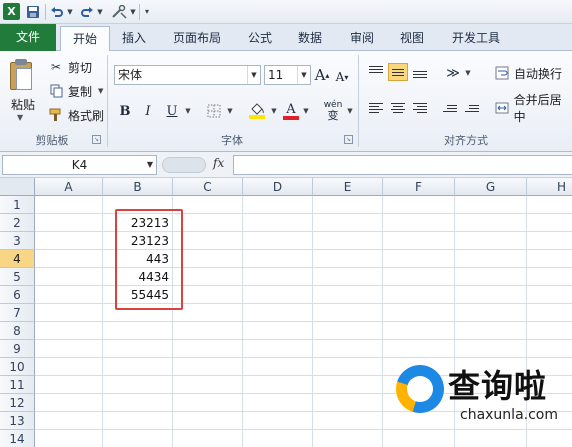 Image resolution: width=572 pixels, height=447 pixels. Describe the element at coordinates (28, 37) in the screenshot. I see `tab-file: 文件` at that location.